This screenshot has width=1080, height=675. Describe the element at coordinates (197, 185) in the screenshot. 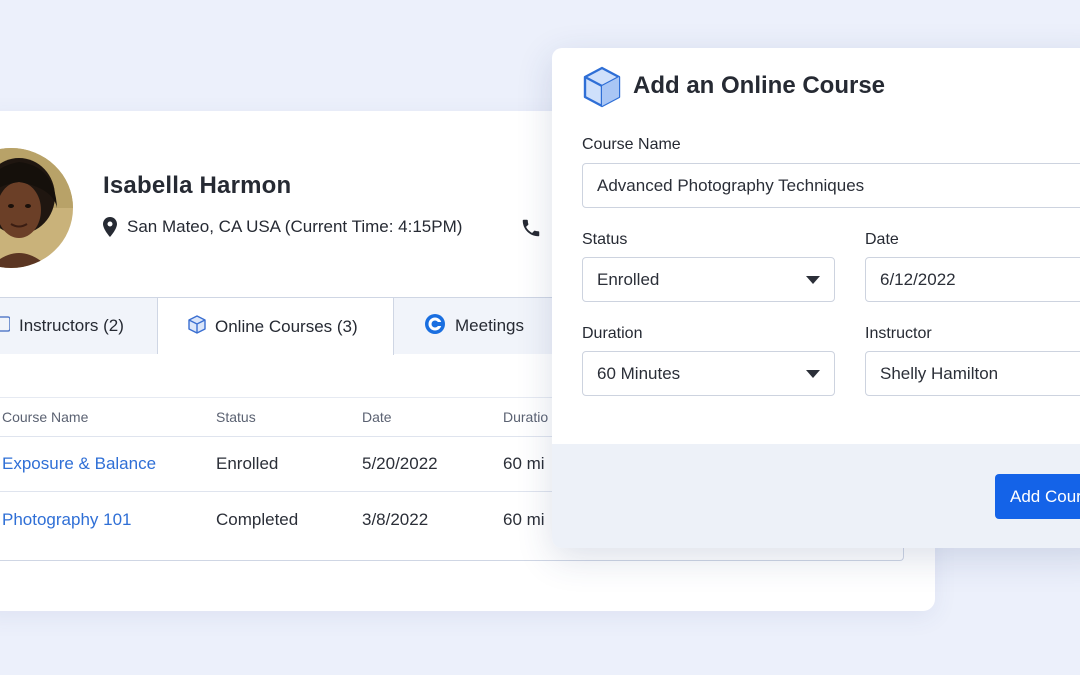

I see `contact-name: Isabella Harmon` at that location.